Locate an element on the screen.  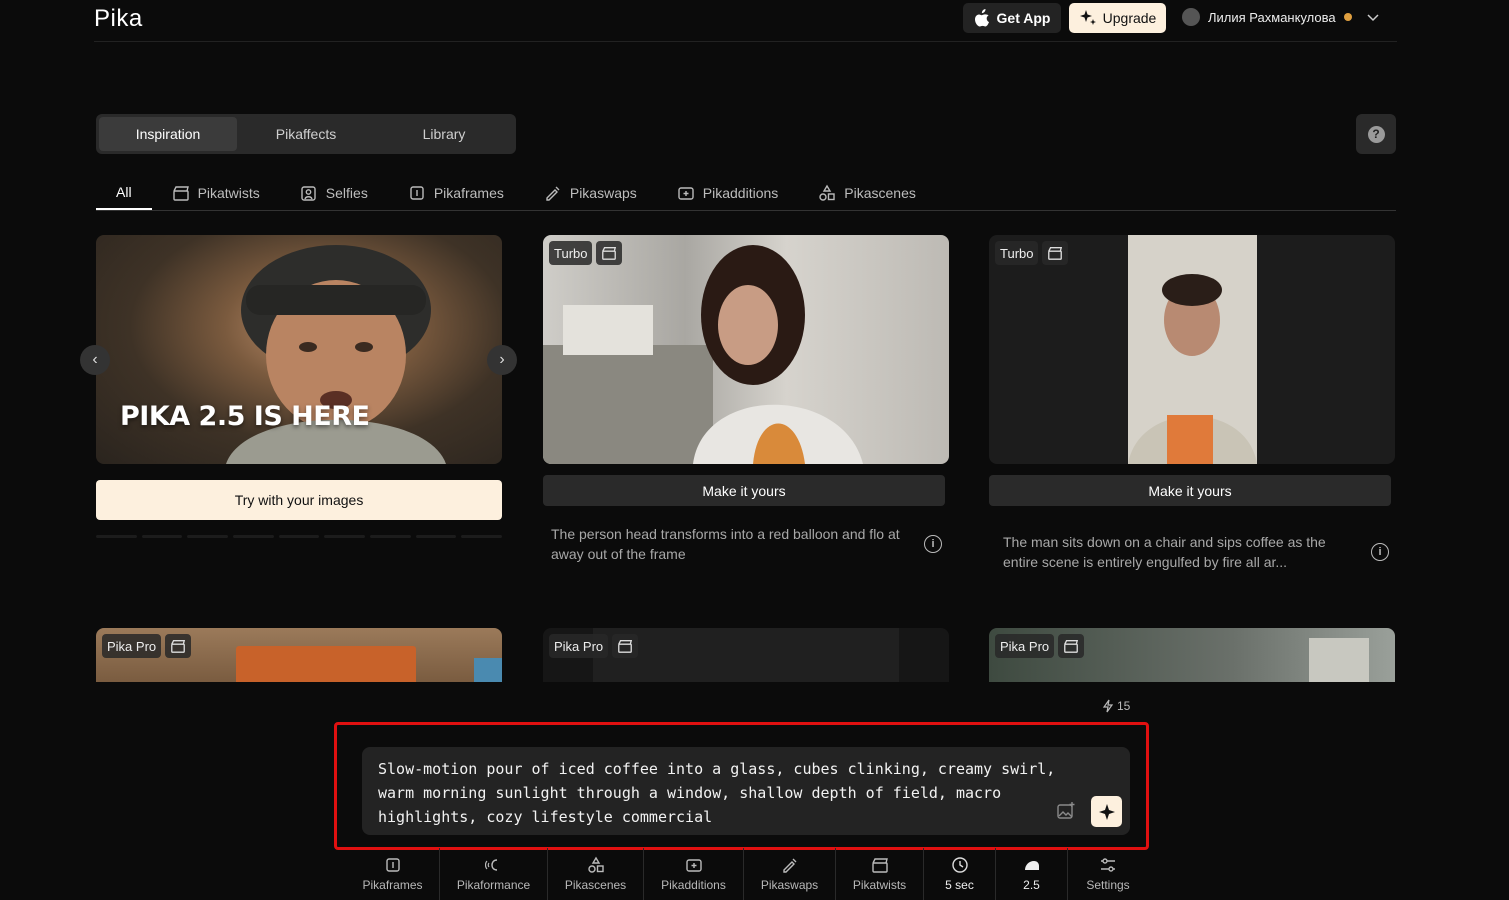
lightning-icon is located at coordinates (1108, 706).